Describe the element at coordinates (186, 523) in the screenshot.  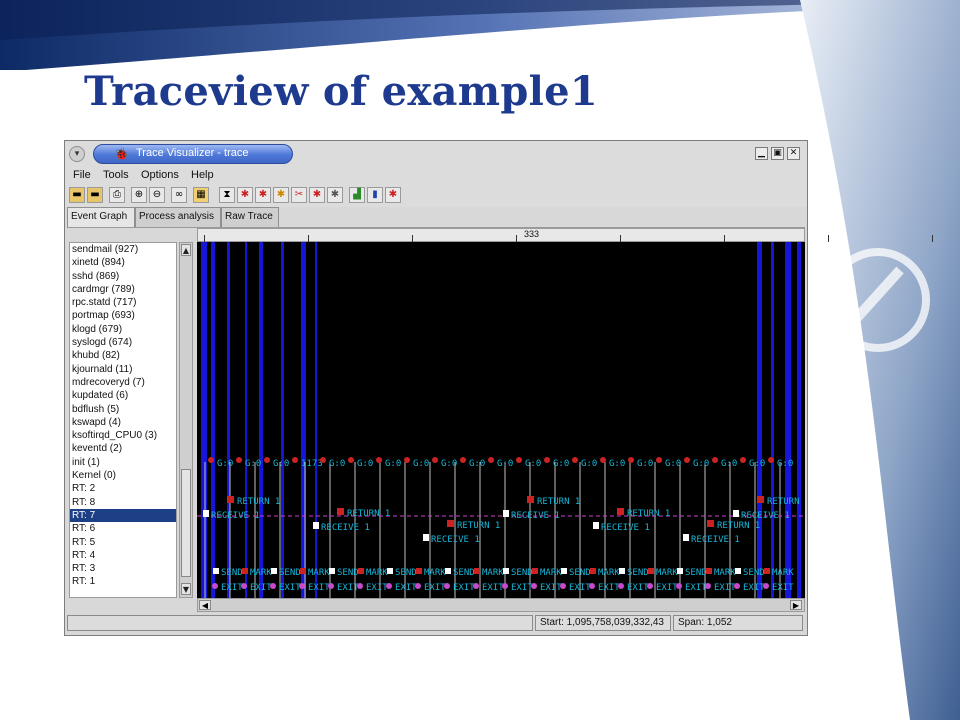
I see `scroll-thumb` at that location.